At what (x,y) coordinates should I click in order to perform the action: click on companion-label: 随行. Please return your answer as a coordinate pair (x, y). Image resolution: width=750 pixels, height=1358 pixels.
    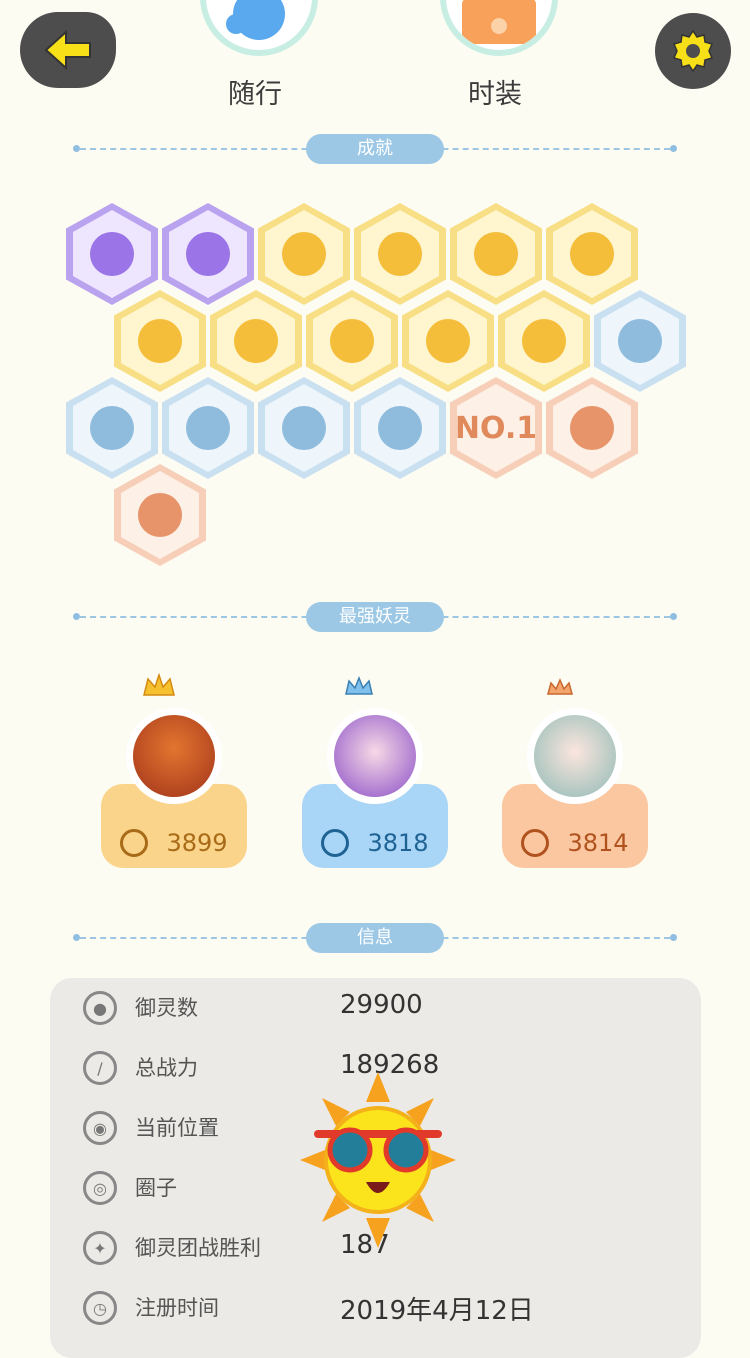
    Looking at the image, I should click on (255, 91).